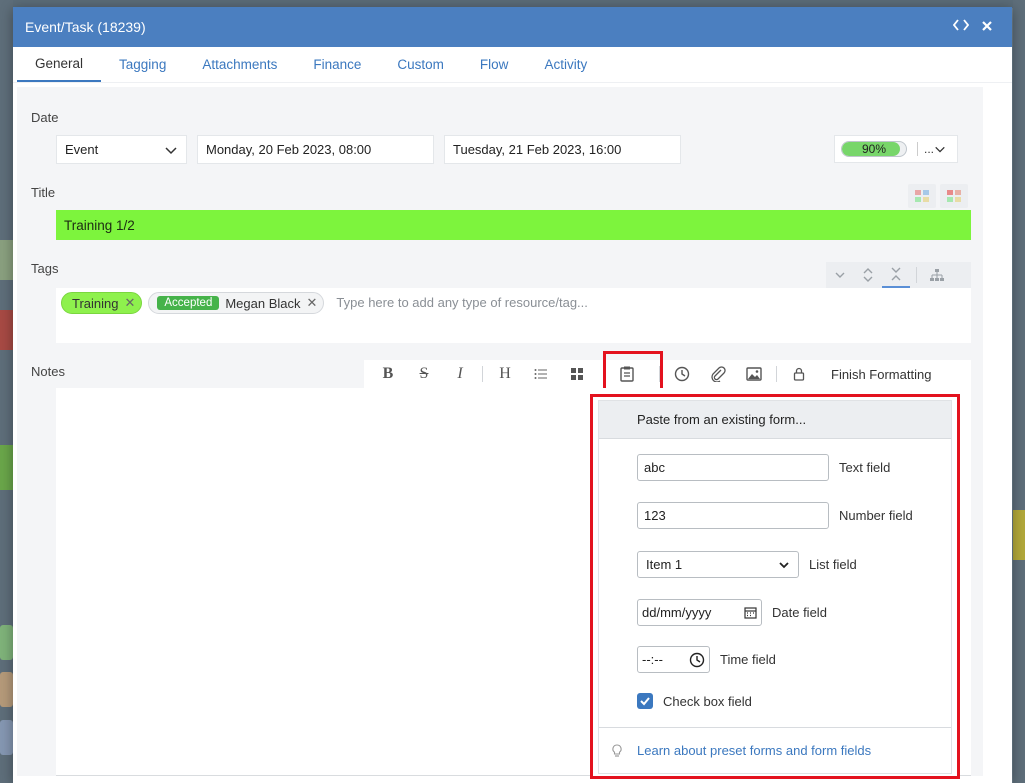  I want to click on background-calendar-right, so click(1019, 391).